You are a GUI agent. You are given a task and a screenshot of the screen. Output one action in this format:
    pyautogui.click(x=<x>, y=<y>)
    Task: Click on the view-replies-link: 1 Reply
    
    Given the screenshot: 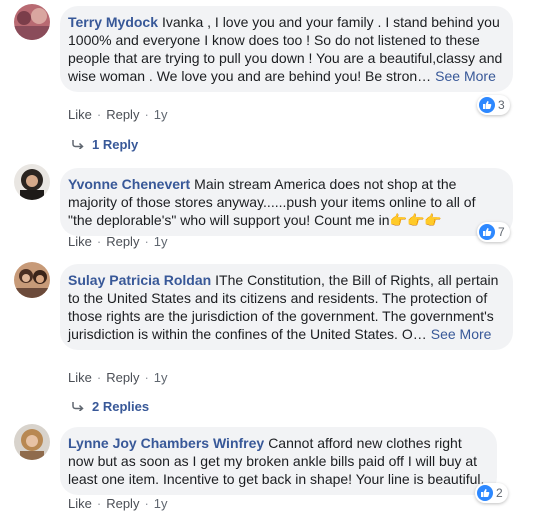 What is the action you would take?
    pyautogui.click(x=105, y=144)
    